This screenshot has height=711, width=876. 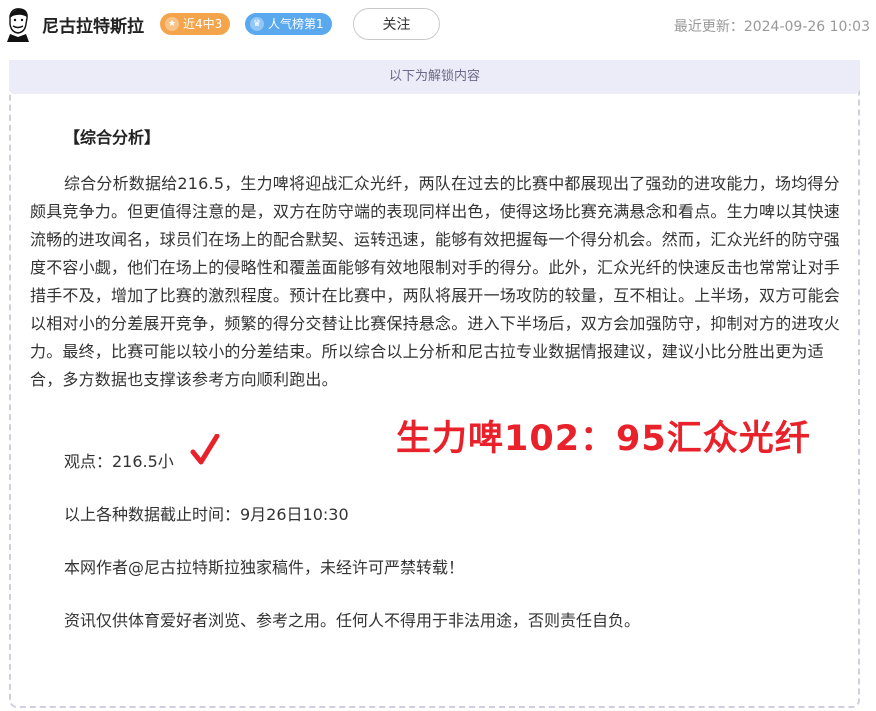 What do you see at coordinates (119, 461) in the screenshot?
I see `viewpoint-line: 观点：216.5小` at bounding box center [119, 461].